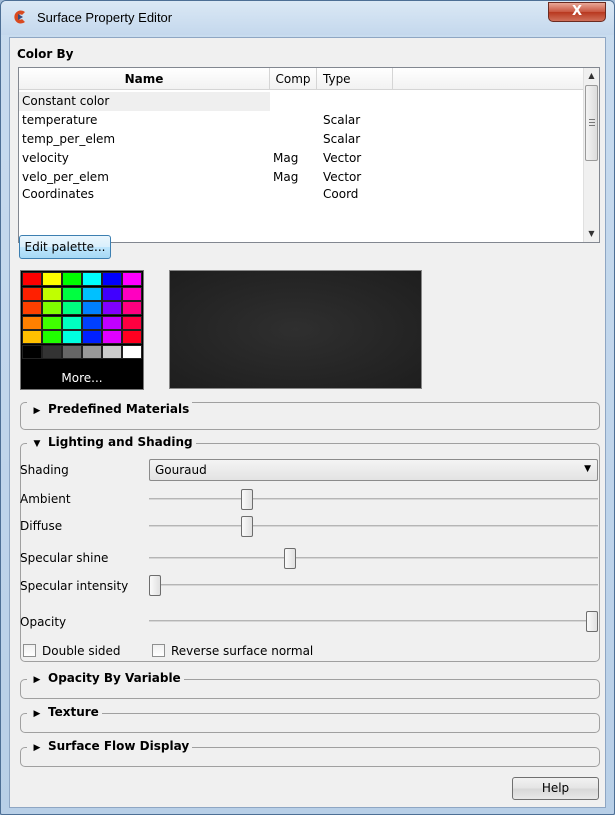 The width and height of the screenshot is (615, 815). I want to click on table-scrollbar: ▲ ▼, so click(591, 155).